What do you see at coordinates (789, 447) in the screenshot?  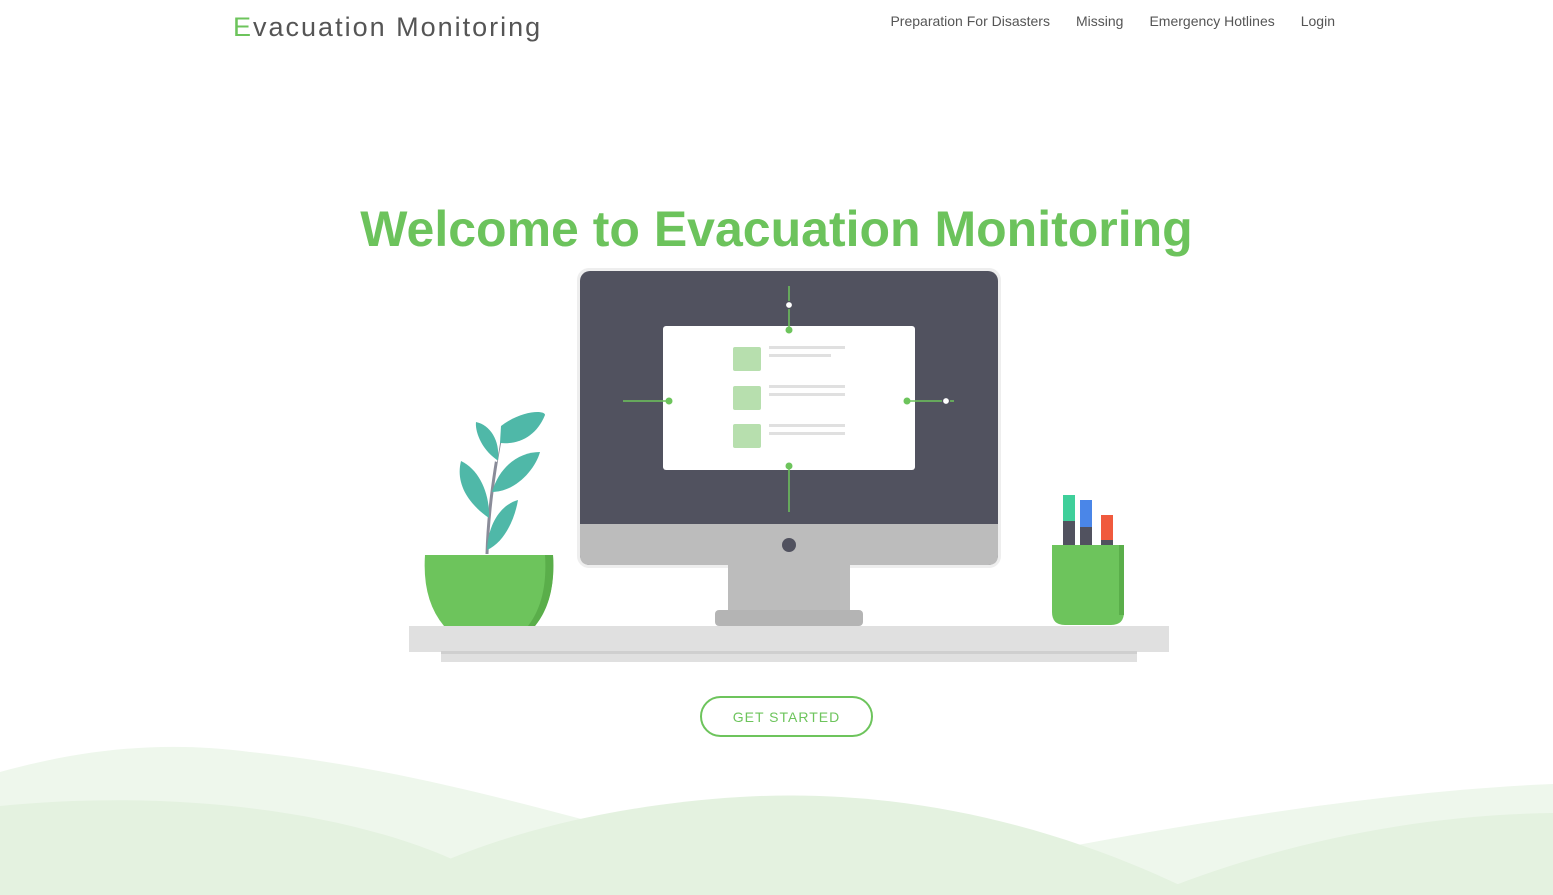 I see `monitor-image` at bounding box center [789, 447].